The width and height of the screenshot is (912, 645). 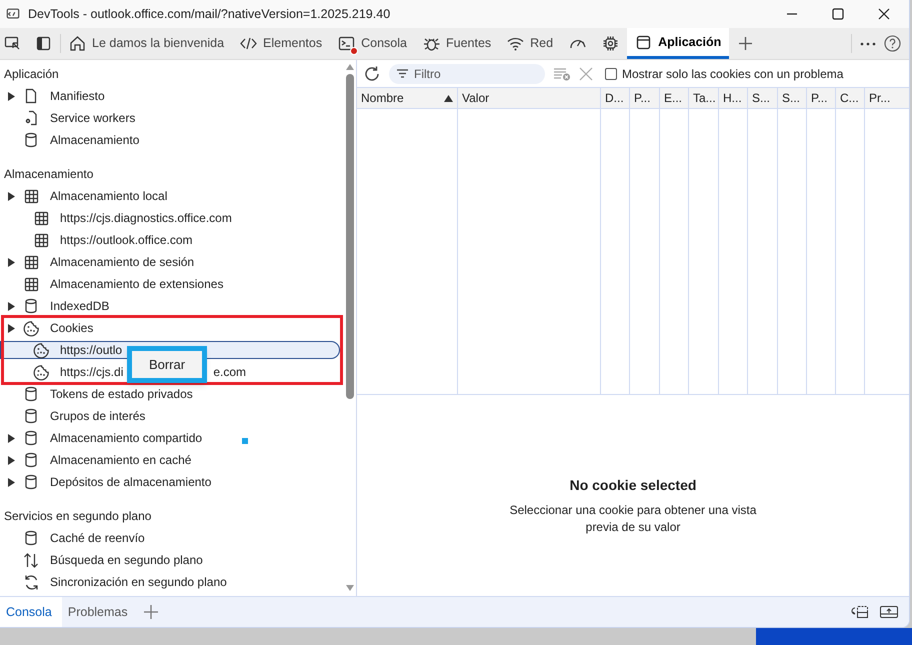 What do you see at coordinates (733, 74) in the screenshot?
I see `checkbox-label: Mostrar solo las cookies con un problema` at bounding box center [733, 74].